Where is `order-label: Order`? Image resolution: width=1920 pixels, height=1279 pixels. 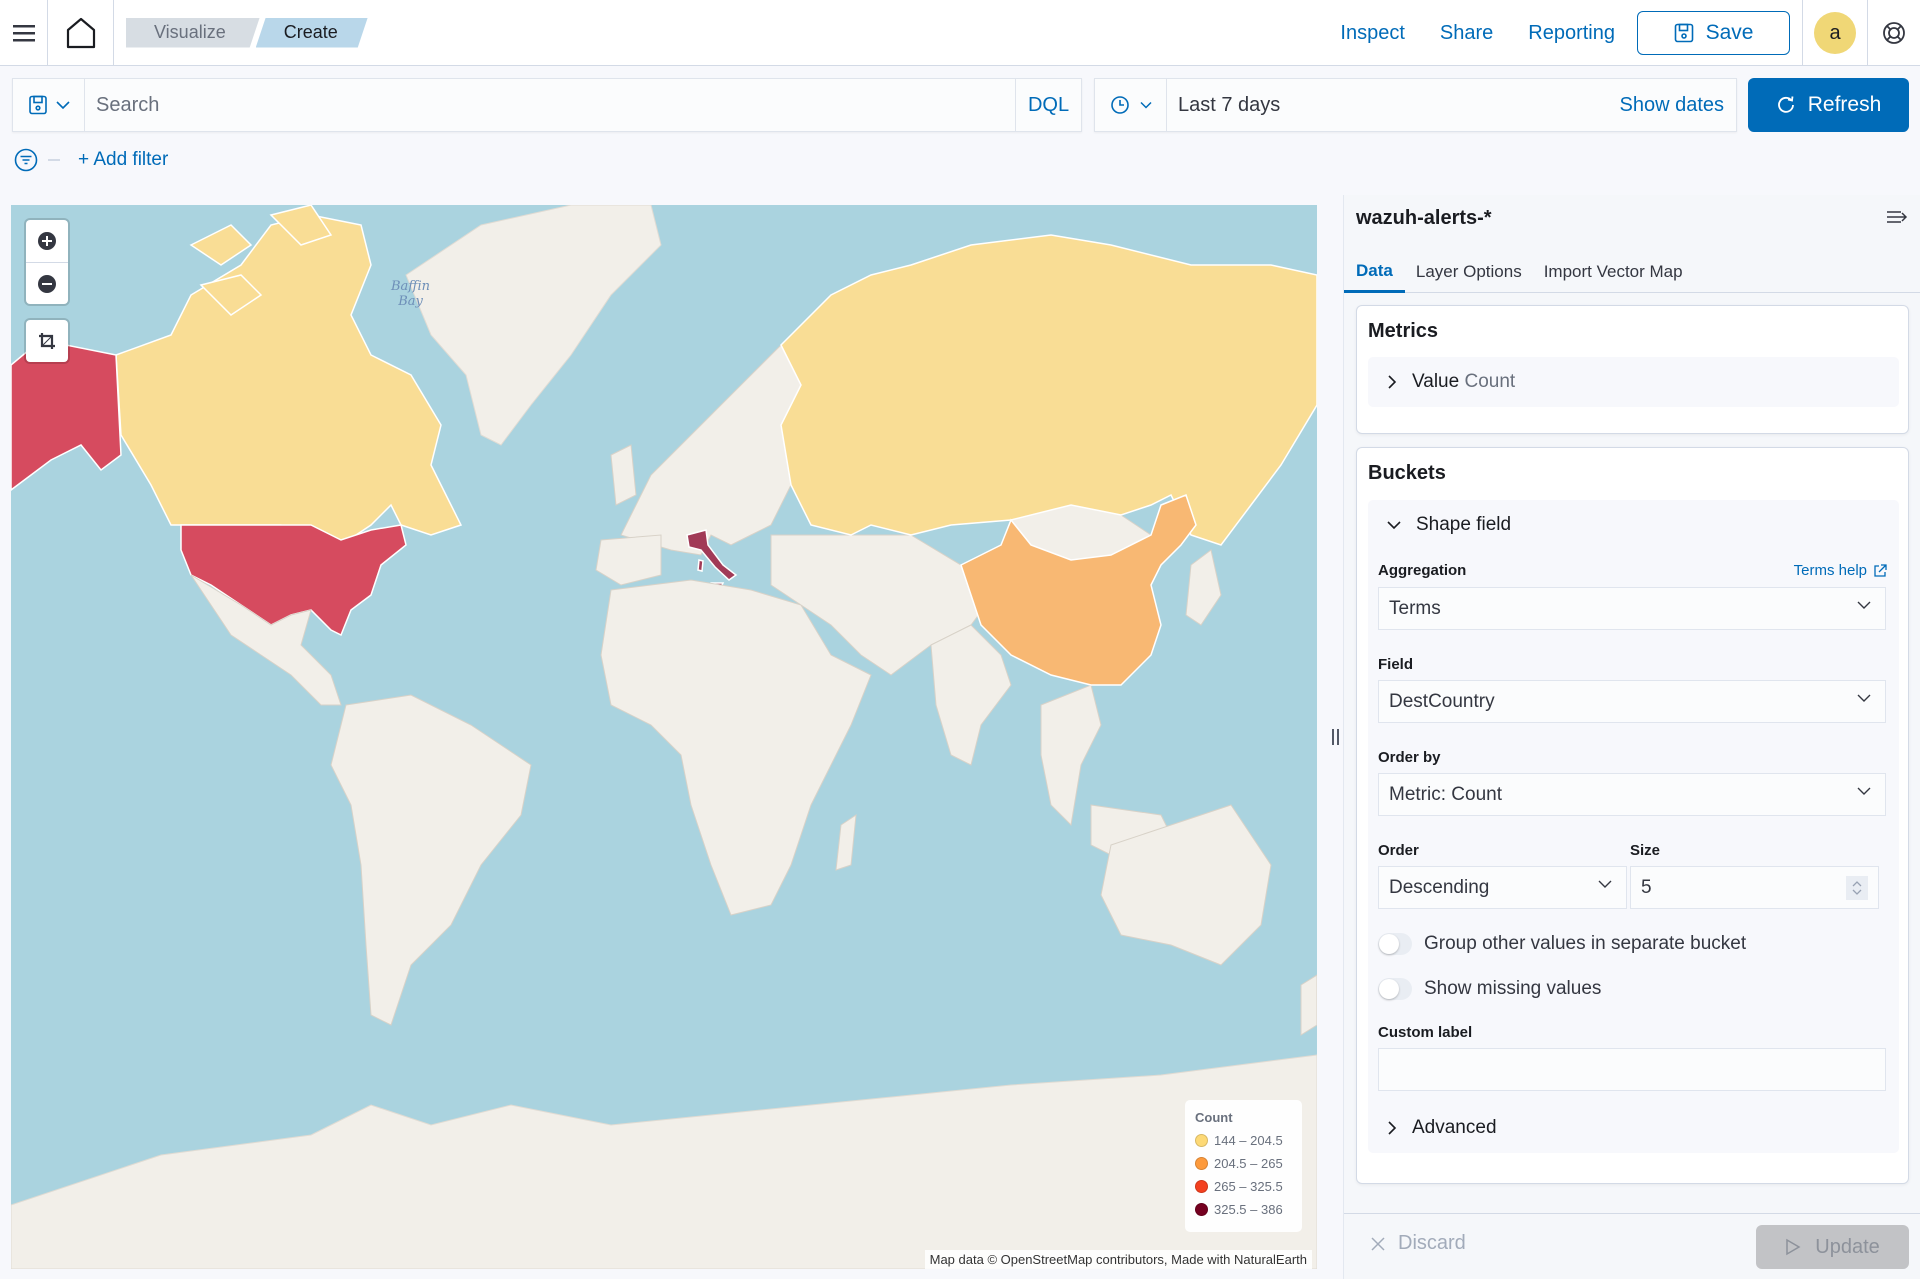
order-label: Order is located at coordinates (1398, 850).